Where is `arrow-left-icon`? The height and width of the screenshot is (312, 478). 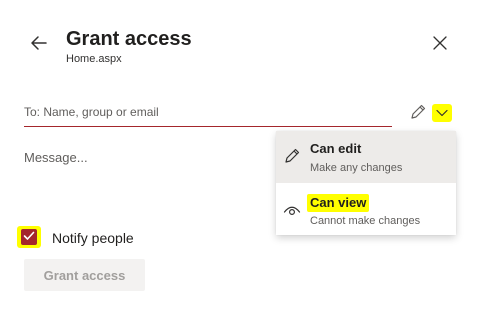
arrow-left-icon is located at coordinates (39, 45).